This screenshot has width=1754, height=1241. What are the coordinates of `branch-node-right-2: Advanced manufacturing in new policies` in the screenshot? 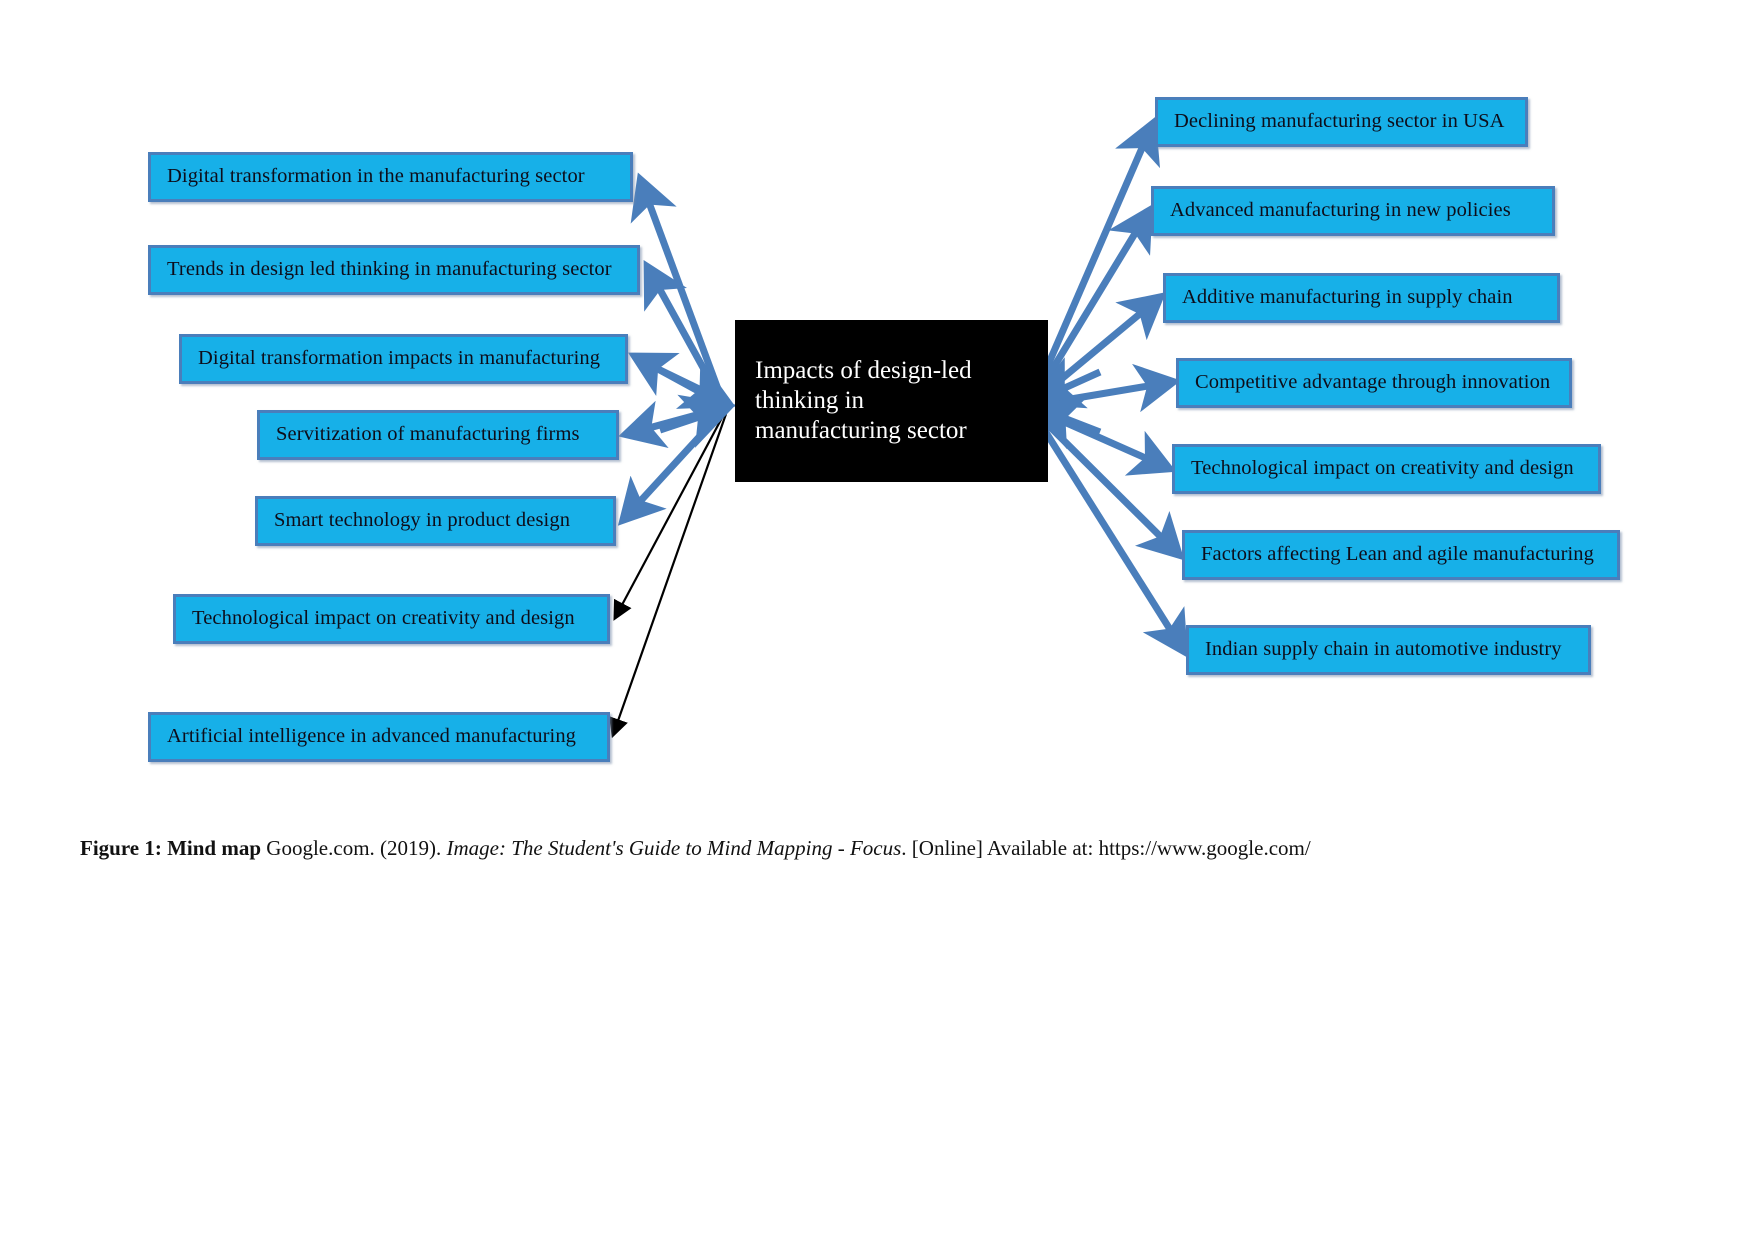 It's located at (1353, 211).